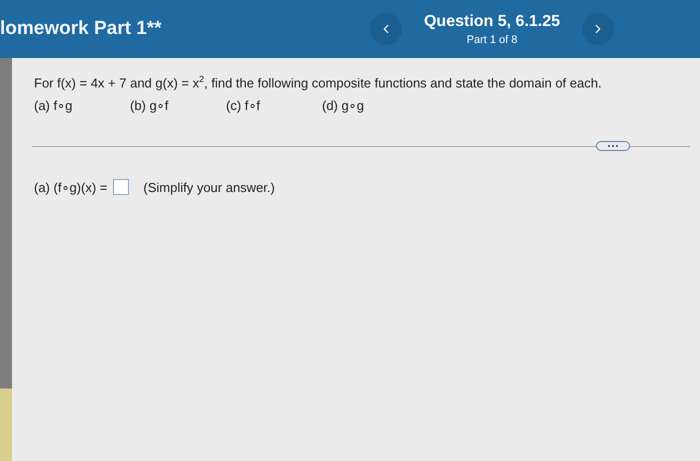 The image size is (700, 461). Describe the element at coordinates (613, 146) in the screenshot. I see `more-button` at that location.